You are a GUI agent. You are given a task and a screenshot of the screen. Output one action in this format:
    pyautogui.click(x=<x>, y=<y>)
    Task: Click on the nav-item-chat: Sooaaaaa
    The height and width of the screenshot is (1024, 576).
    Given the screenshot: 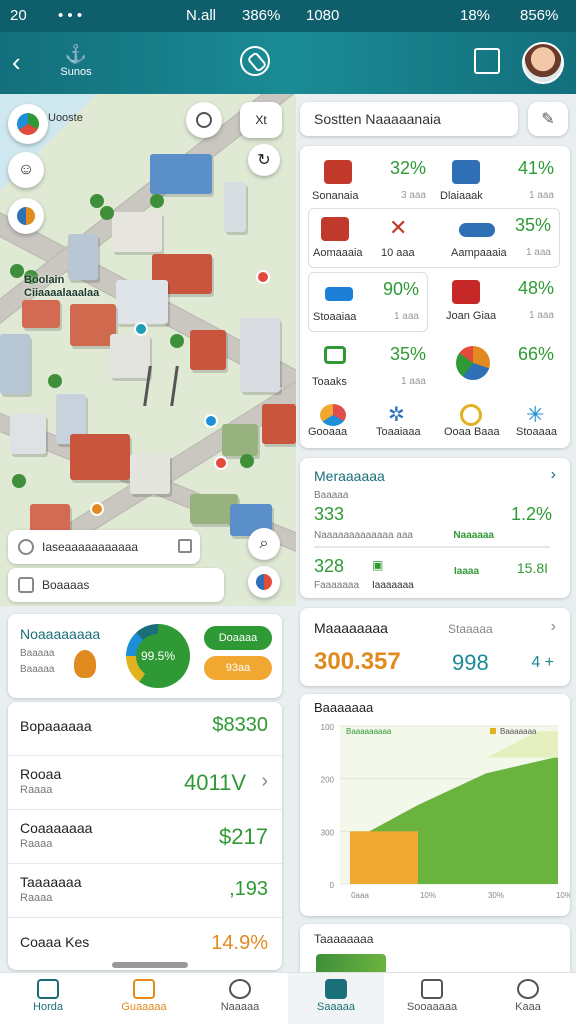 What is the action you would take?
    pyautogui.click(x=432, y=998)
    